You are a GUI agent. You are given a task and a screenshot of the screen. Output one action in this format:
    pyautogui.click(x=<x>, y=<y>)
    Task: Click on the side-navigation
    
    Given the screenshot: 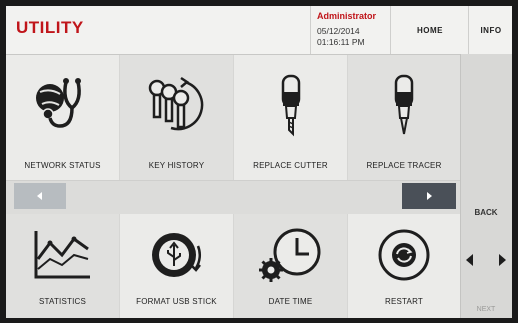 What is the action you would take?
    pyautogui.click(x=486, y=260)
    